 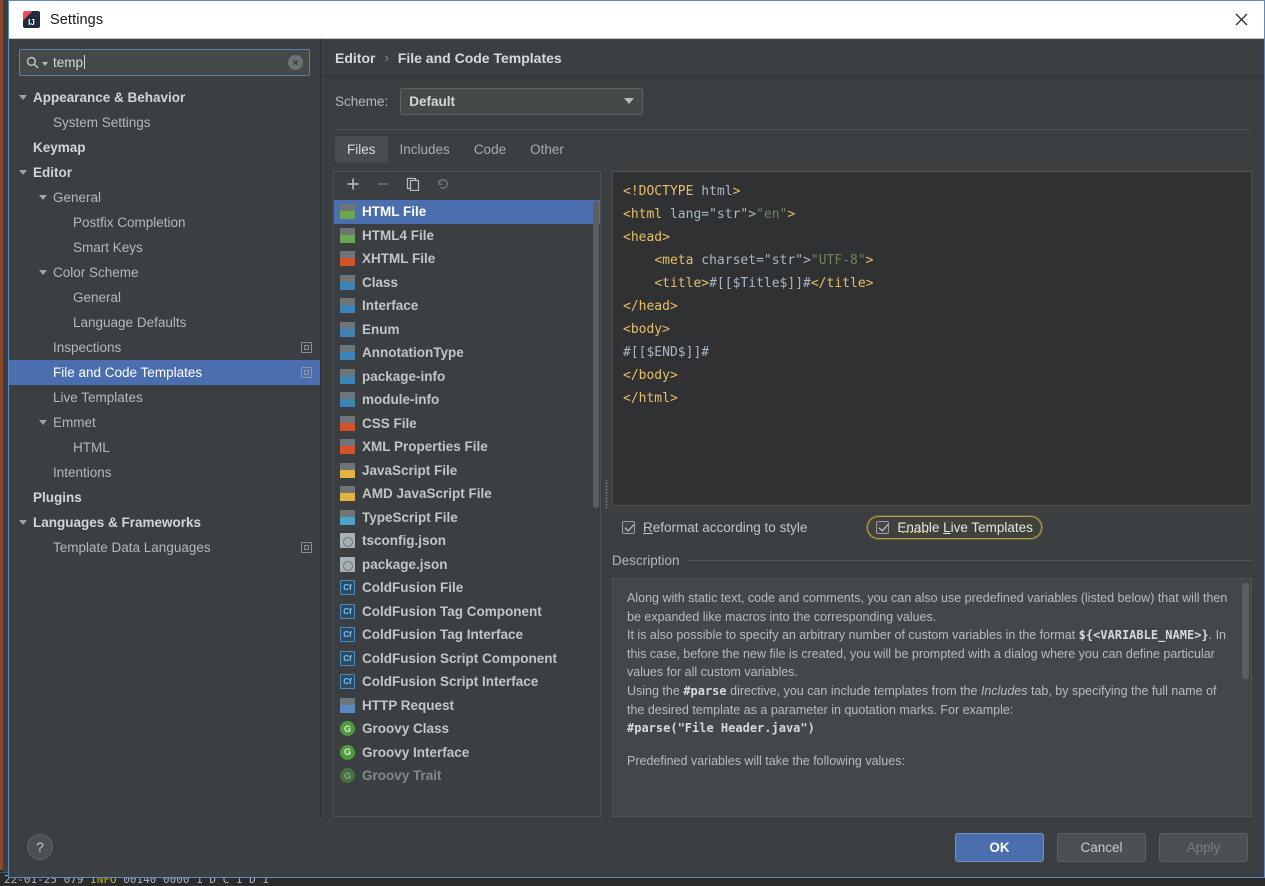 I want to click on list-item: package-info, so click(x=467, y=377).